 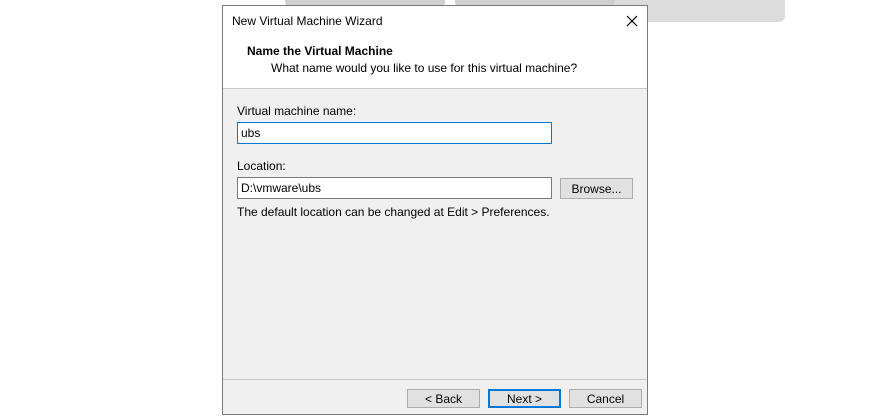 I want to click on back-button: < Back, so click(x=443, y=398).